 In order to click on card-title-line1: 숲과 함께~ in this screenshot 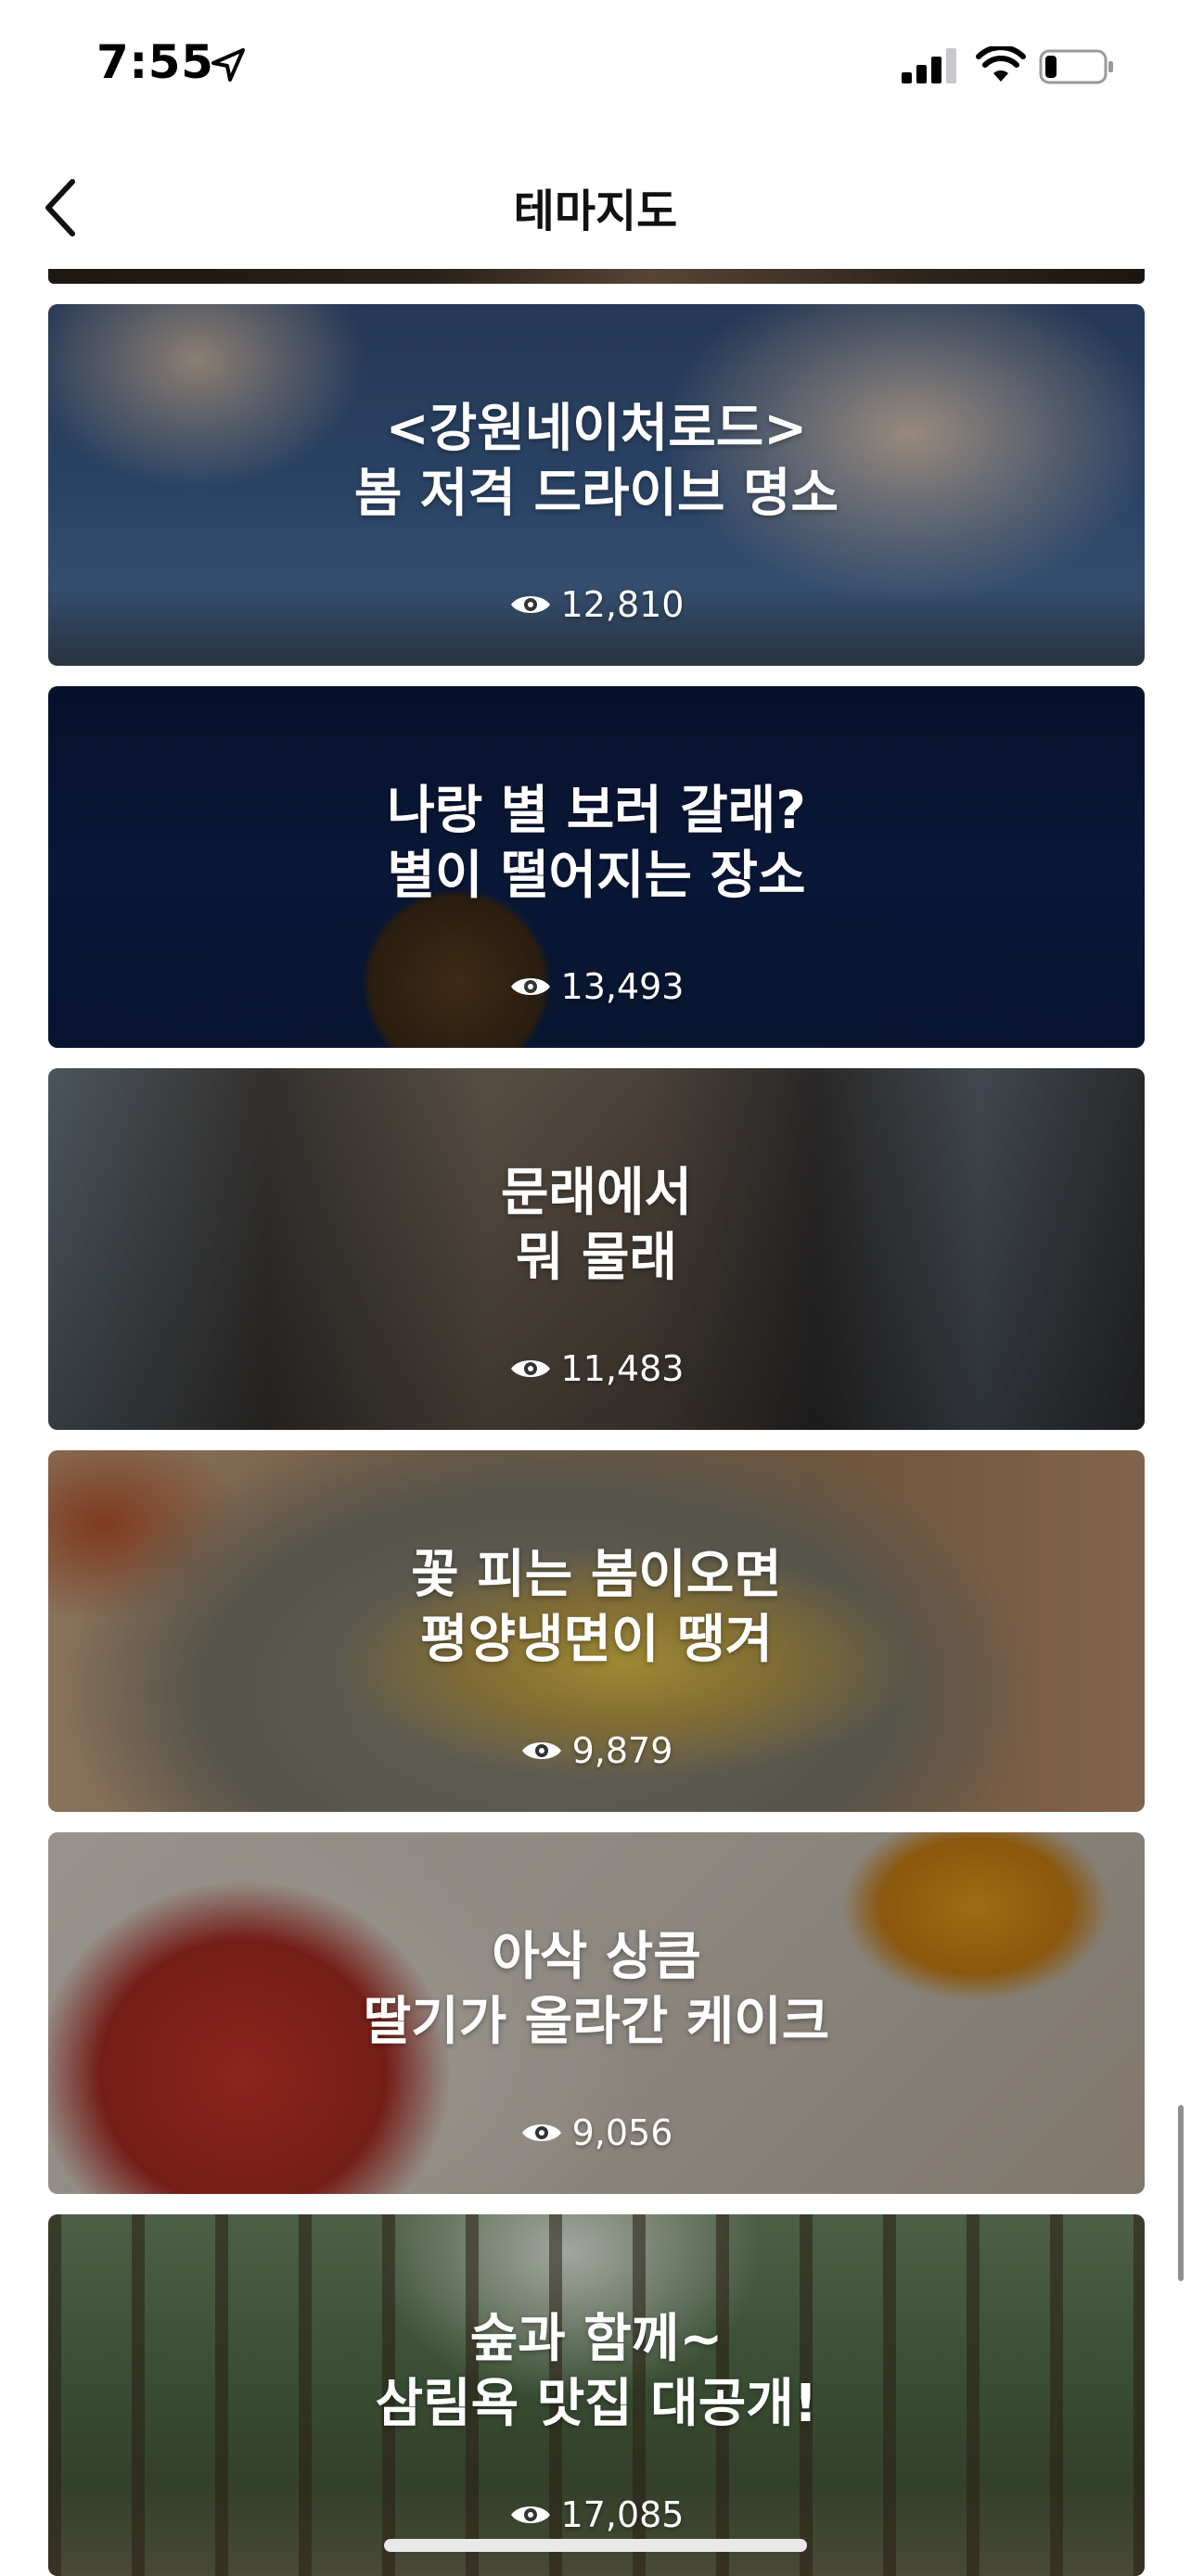, I will do `click(597, 2339)`.